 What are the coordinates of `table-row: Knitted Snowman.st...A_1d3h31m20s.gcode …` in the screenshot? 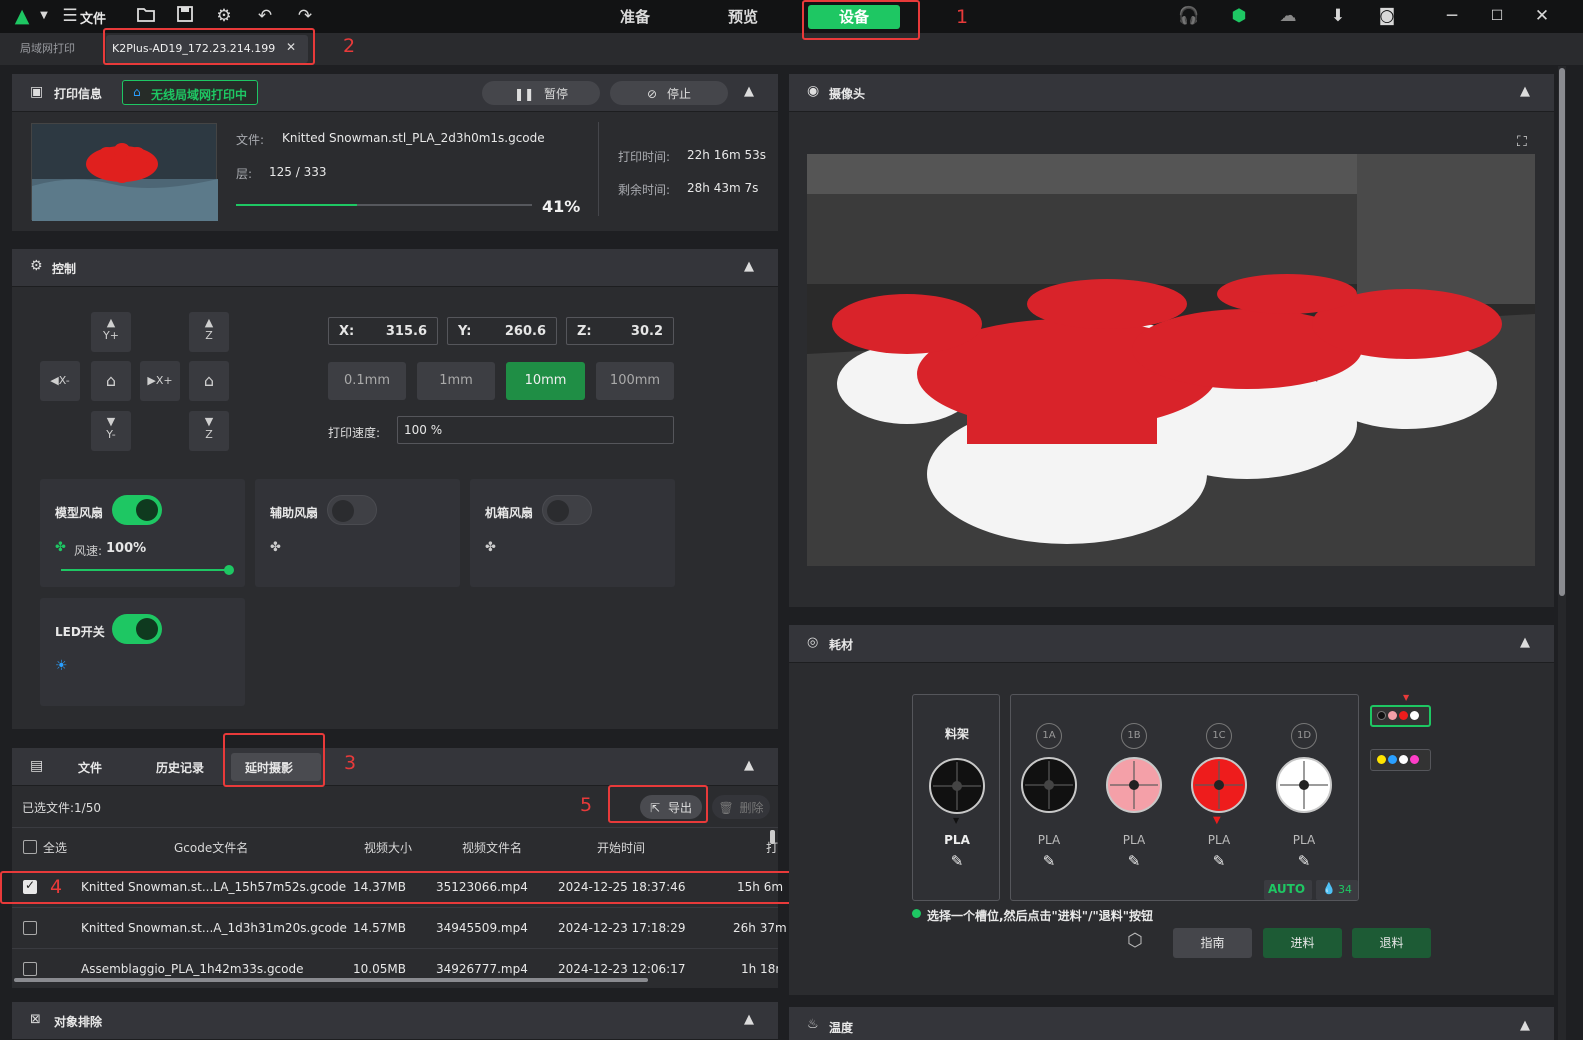 It's located at (399, 929).